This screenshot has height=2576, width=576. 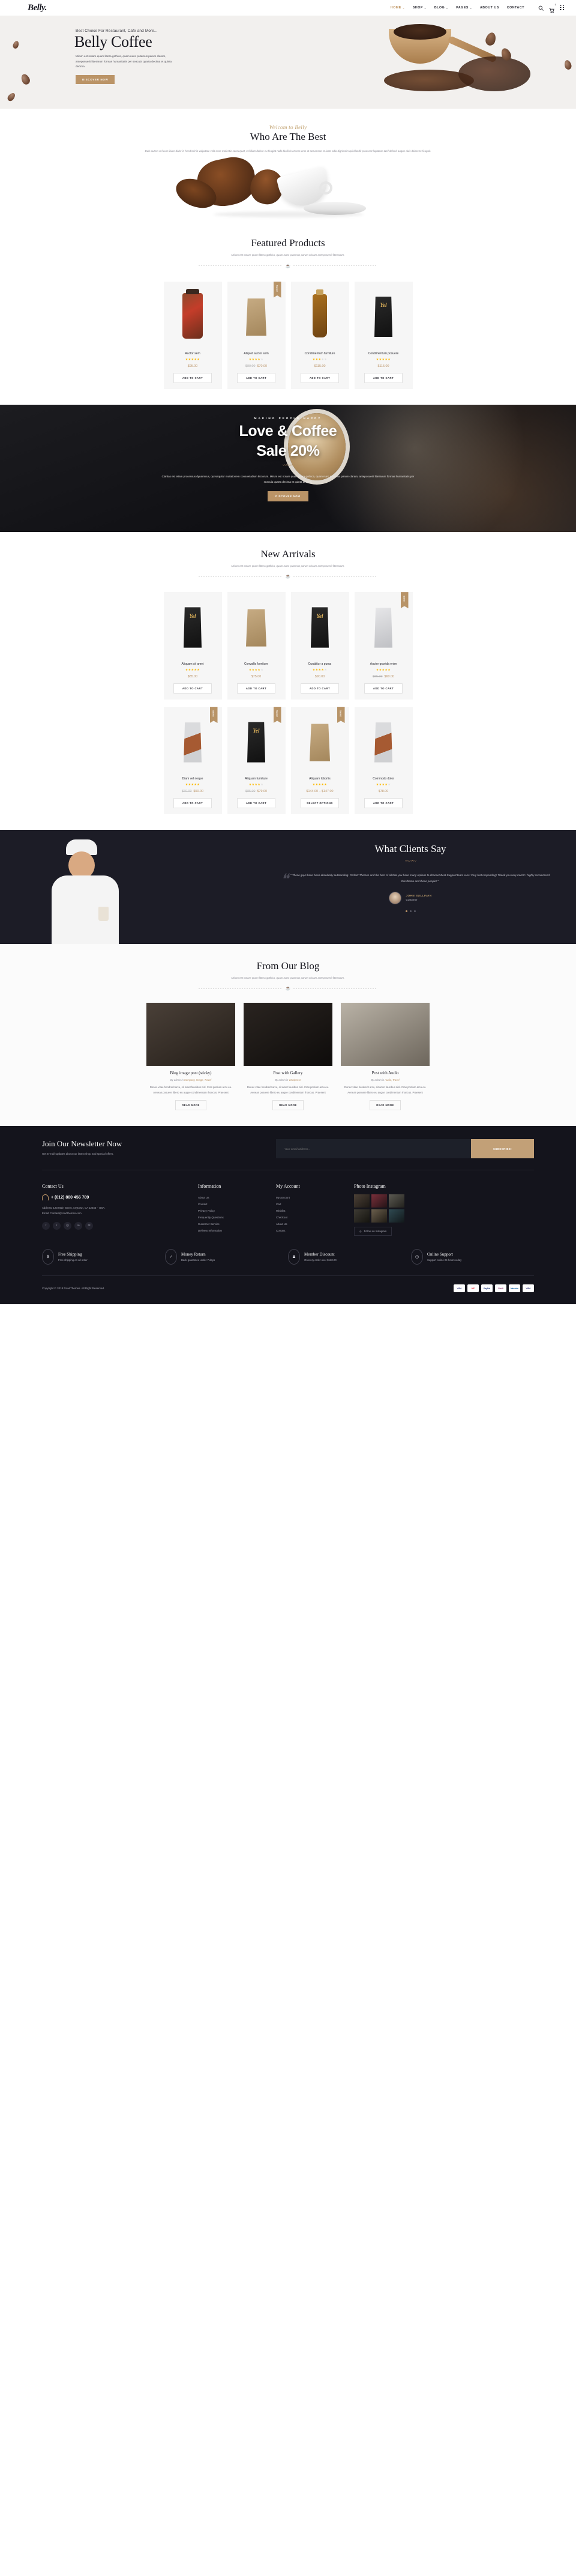 I want to click on nav-item-home: HOME ⌄, so click(x=398, y=8).